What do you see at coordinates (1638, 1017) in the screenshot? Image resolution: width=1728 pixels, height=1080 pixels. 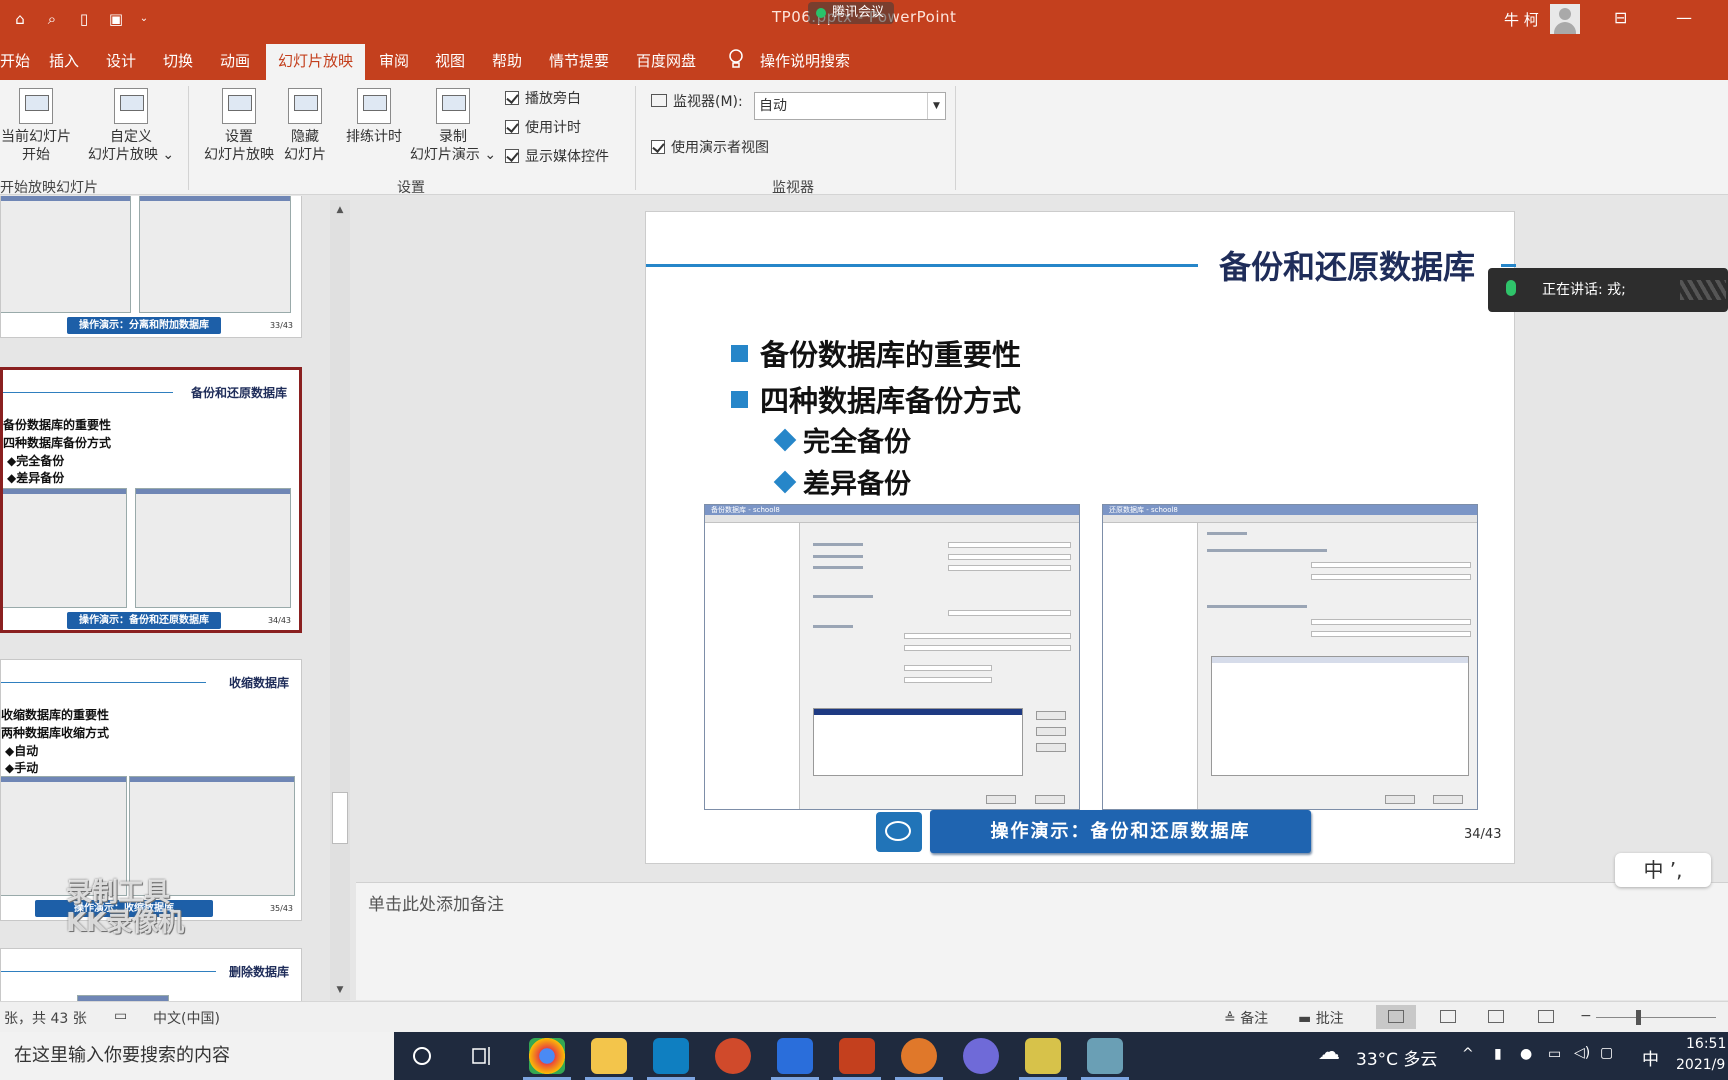 I see `zoom-slider-thumb` at bounding box center [1638, 1017].